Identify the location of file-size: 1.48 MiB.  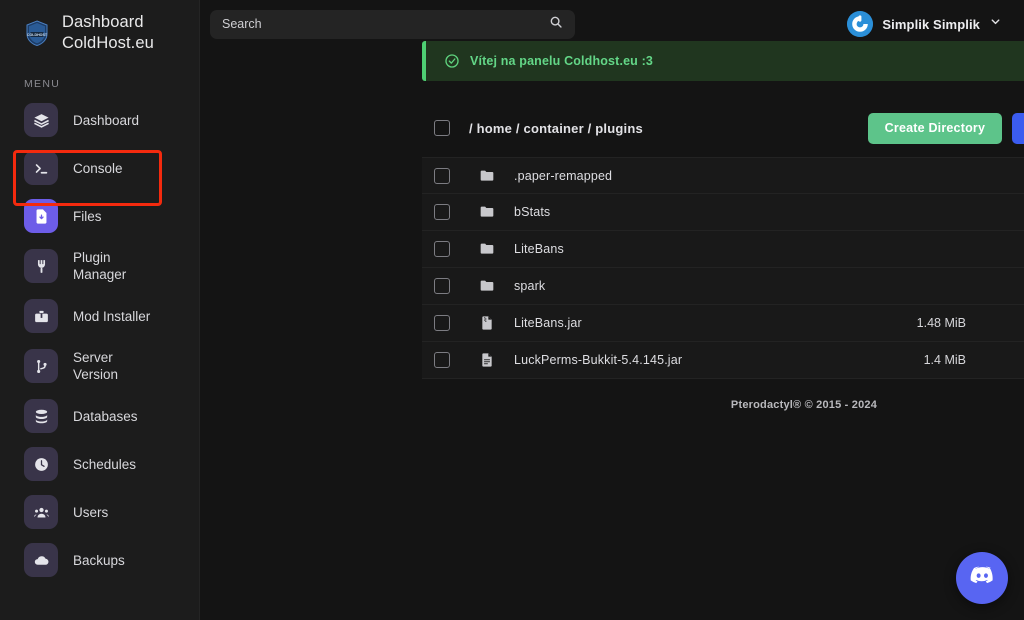
(941, 323).